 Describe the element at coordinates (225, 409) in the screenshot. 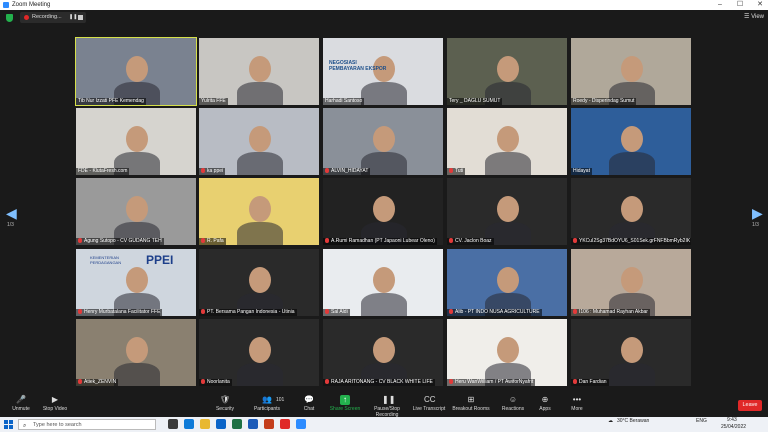

I see `toolbar-label: Security` at that location.